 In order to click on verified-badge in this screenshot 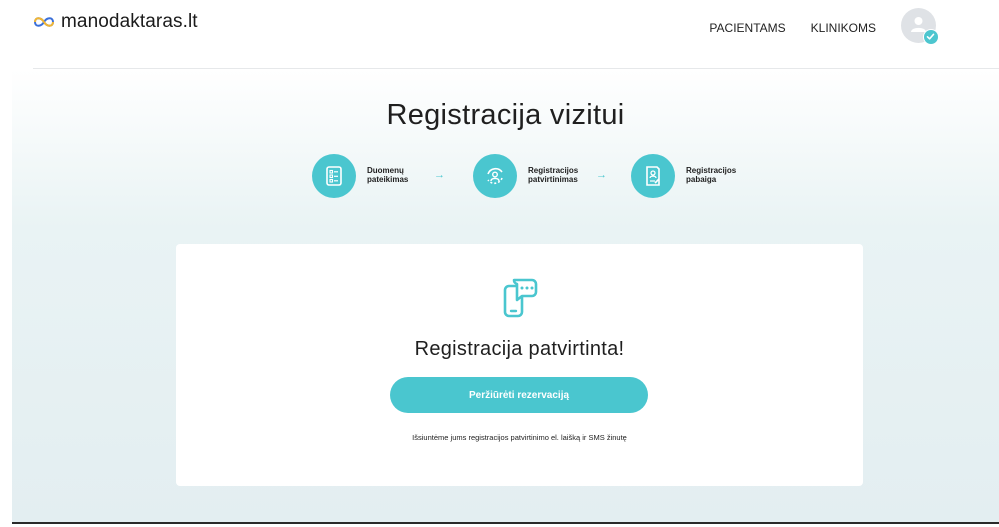, I will do `click(931, 37)`.